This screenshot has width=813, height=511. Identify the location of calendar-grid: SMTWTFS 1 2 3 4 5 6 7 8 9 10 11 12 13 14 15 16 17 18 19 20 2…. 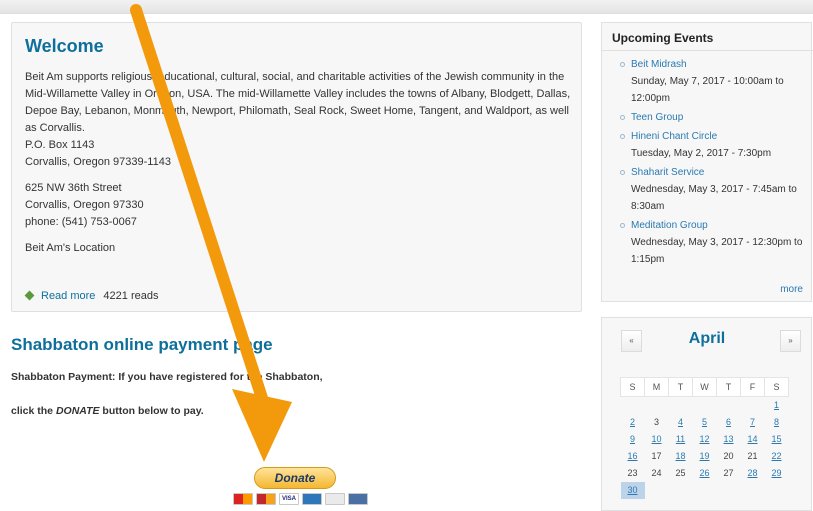
(704, 438).